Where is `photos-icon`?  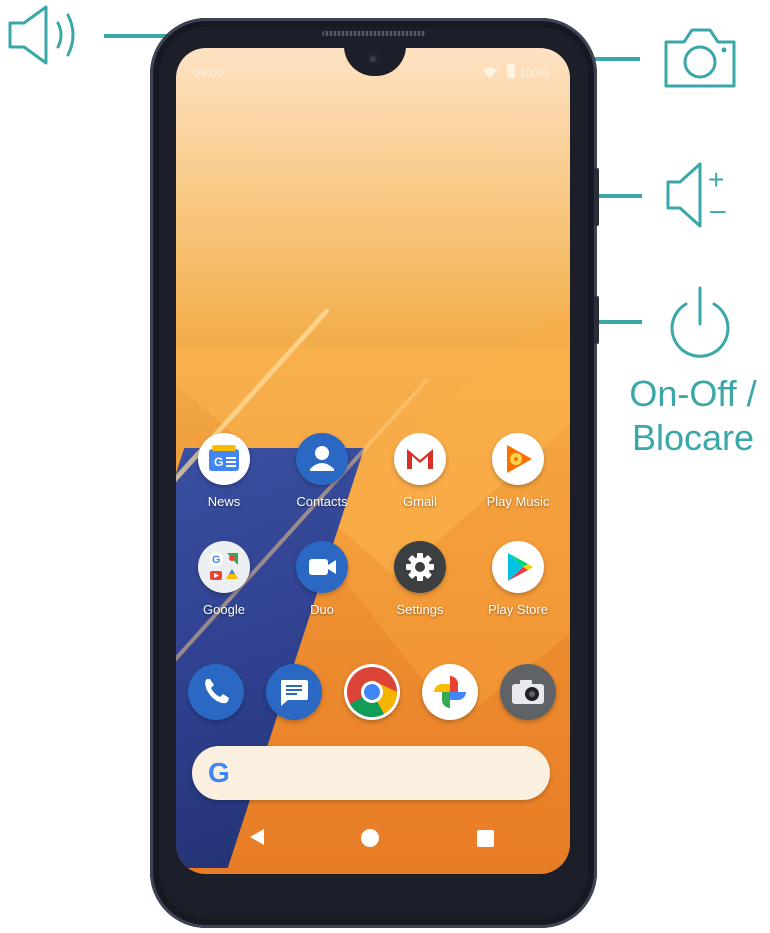
photos-icon is located at coordinates (450, 692).